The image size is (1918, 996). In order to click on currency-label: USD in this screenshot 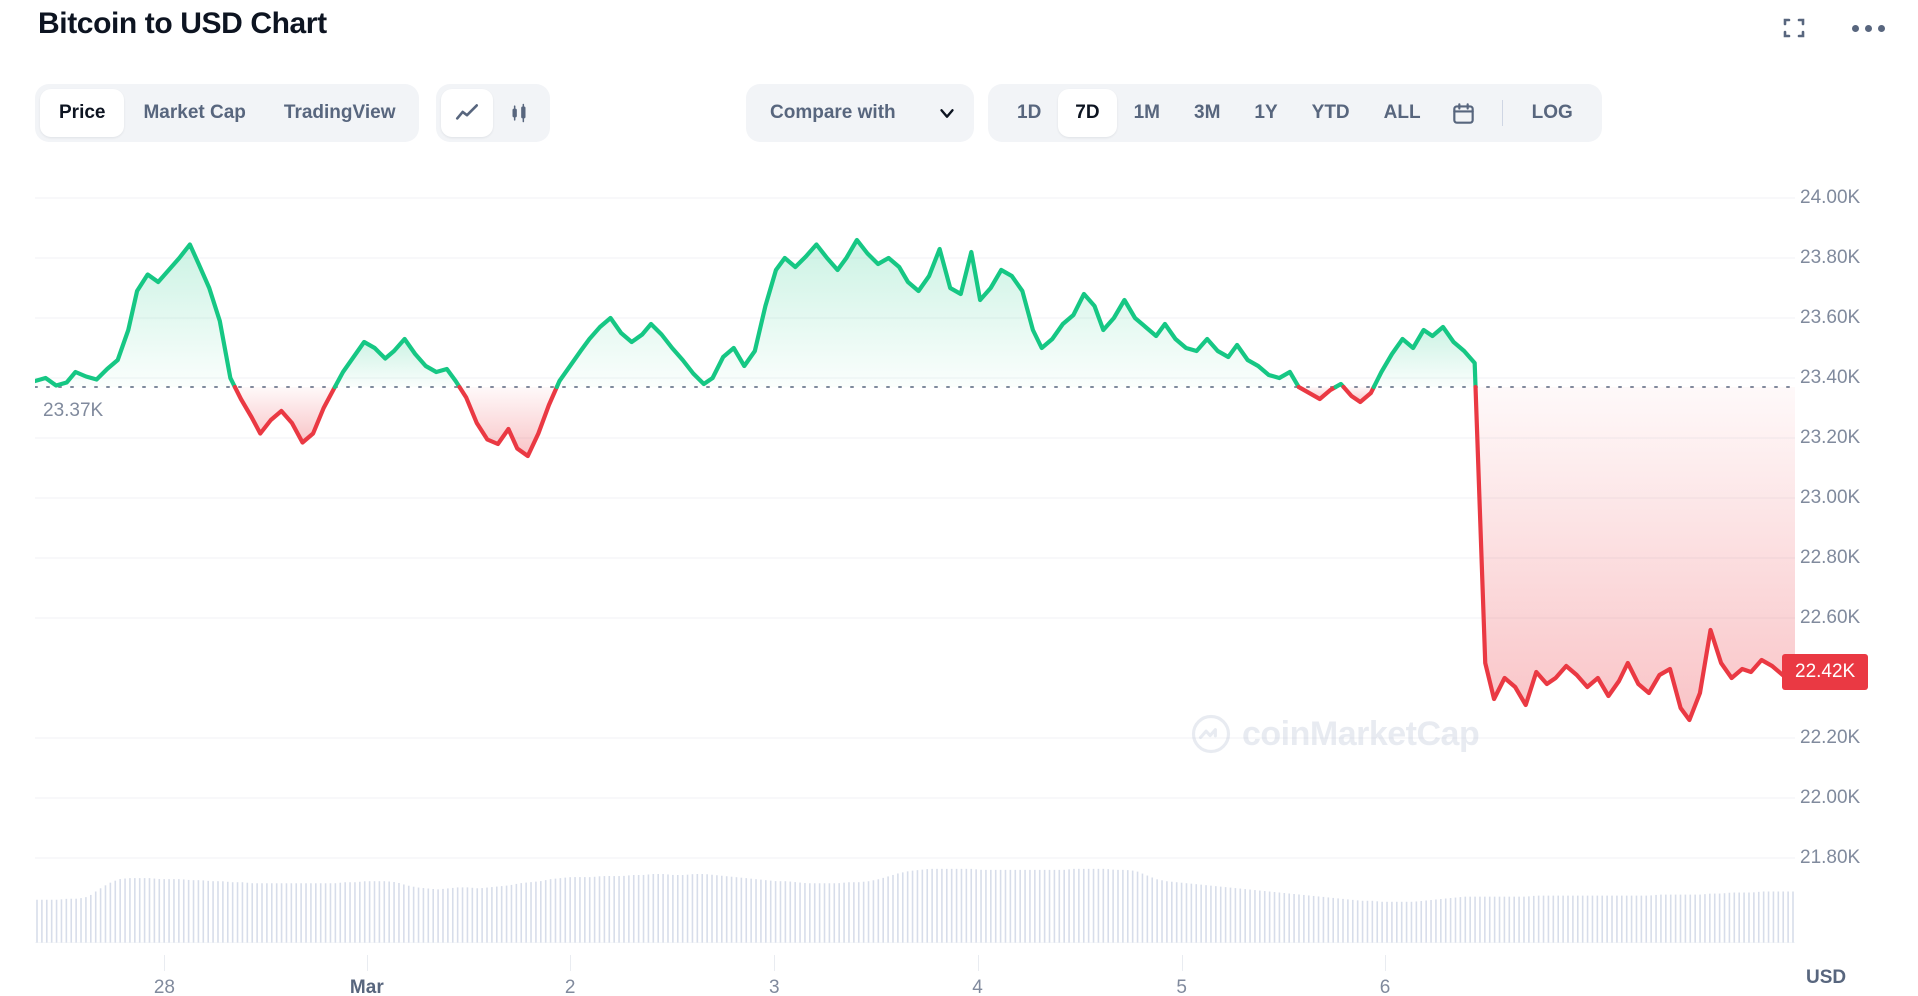, I will do `click(1826, 977)`.